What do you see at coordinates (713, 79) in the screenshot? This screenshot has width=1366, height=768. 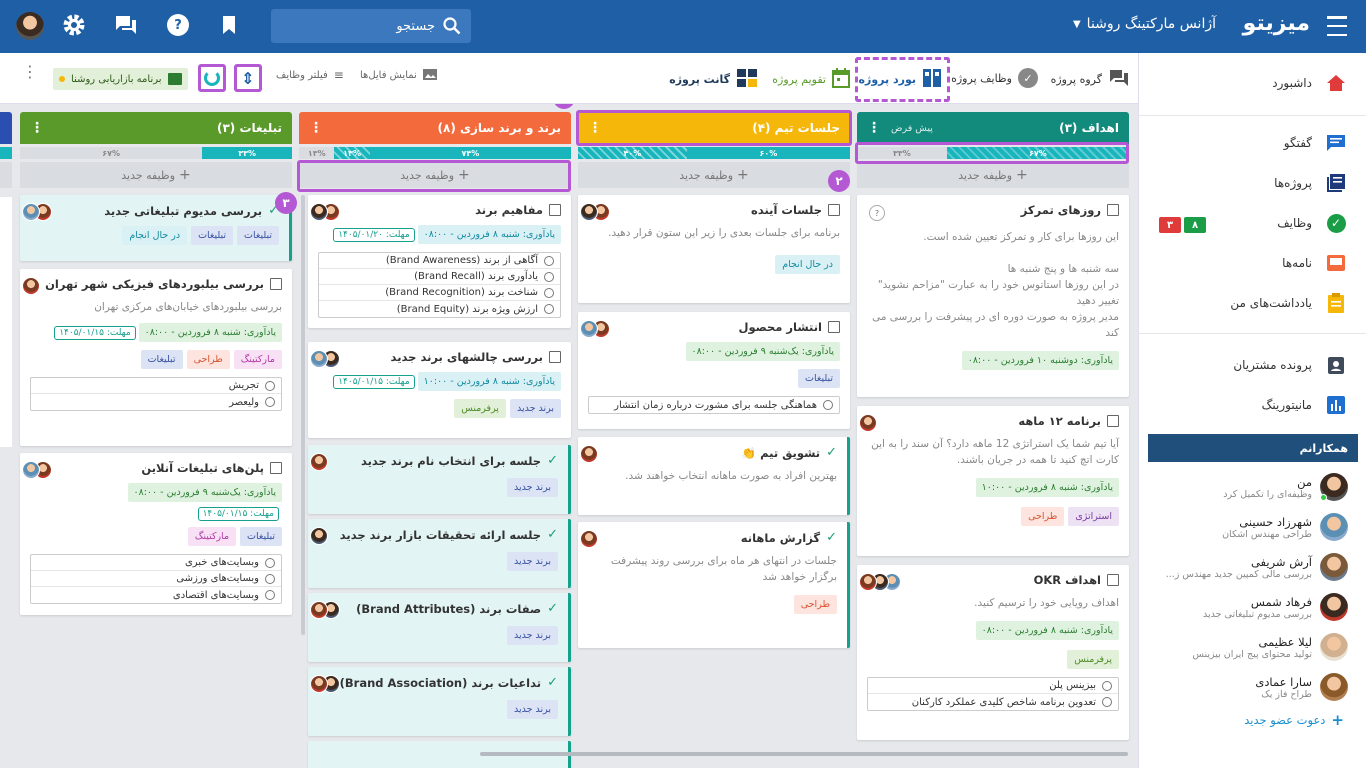 I see `tab-project-gantt: گانت پروژه` at bounding box center [713, 79].